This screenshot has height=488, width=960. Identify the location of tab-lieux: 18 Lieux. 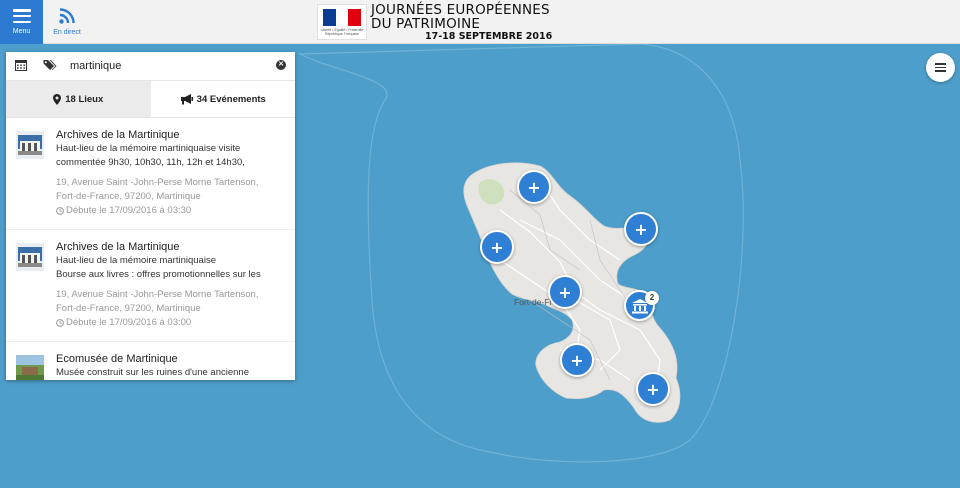
(78, 99).